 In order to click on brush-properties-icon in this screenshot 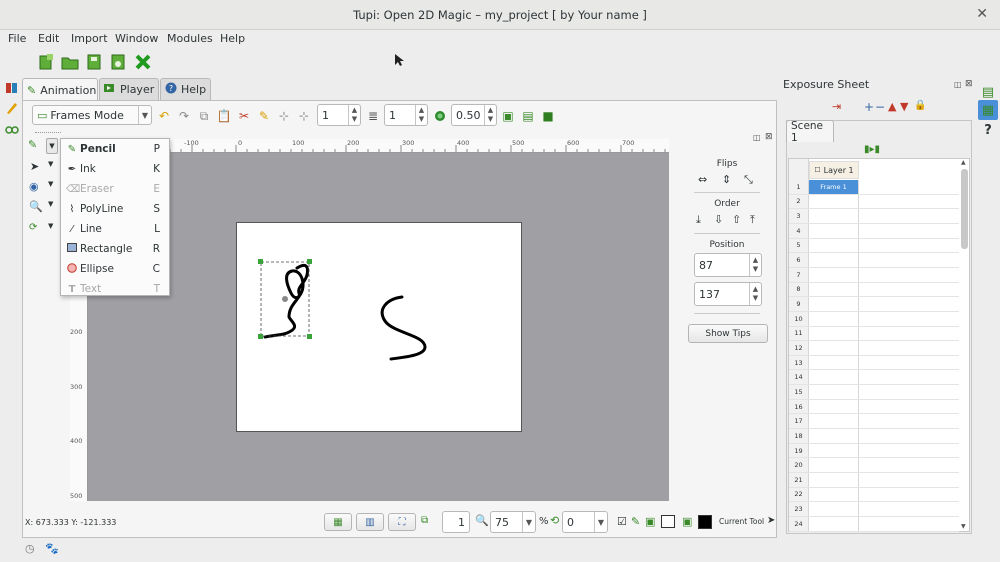, I will do `click(12, 128)`.